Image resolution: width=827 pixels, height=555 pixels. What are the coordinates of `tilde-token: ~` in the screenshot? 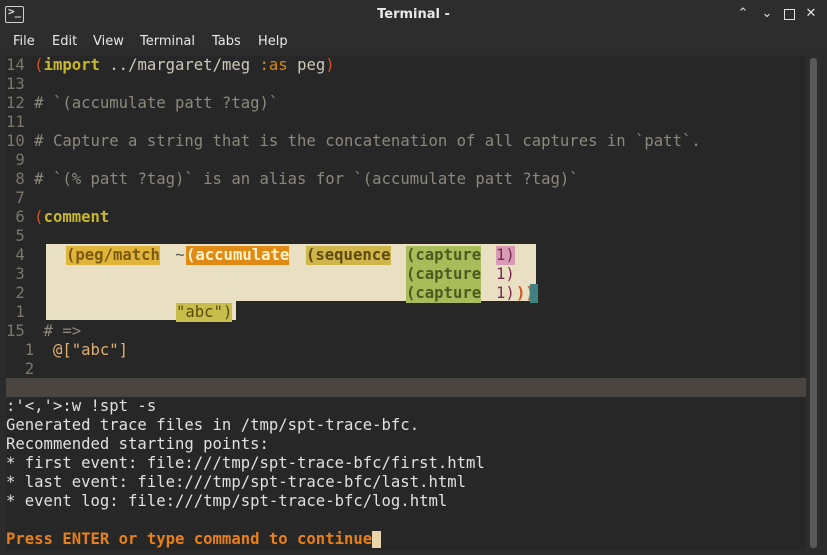 It's located at (175, 255).